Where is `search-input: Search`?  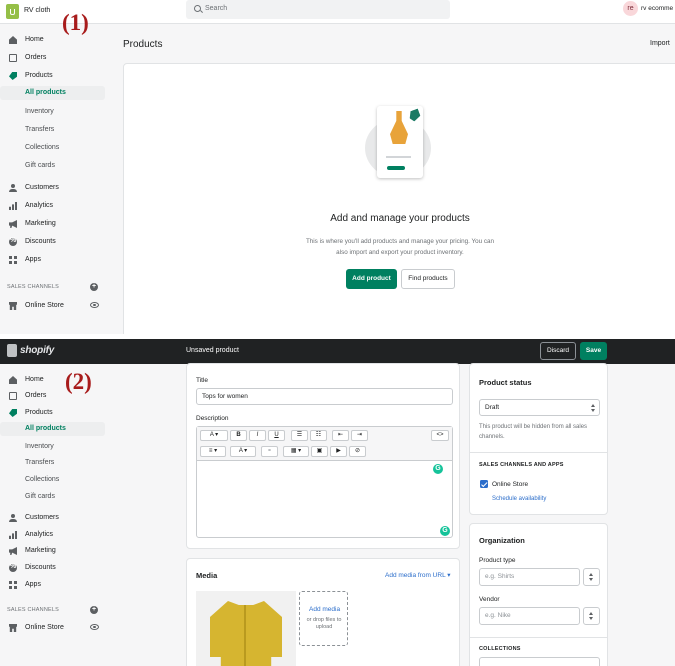 search-input: Search is located at coordinates (318, 9).